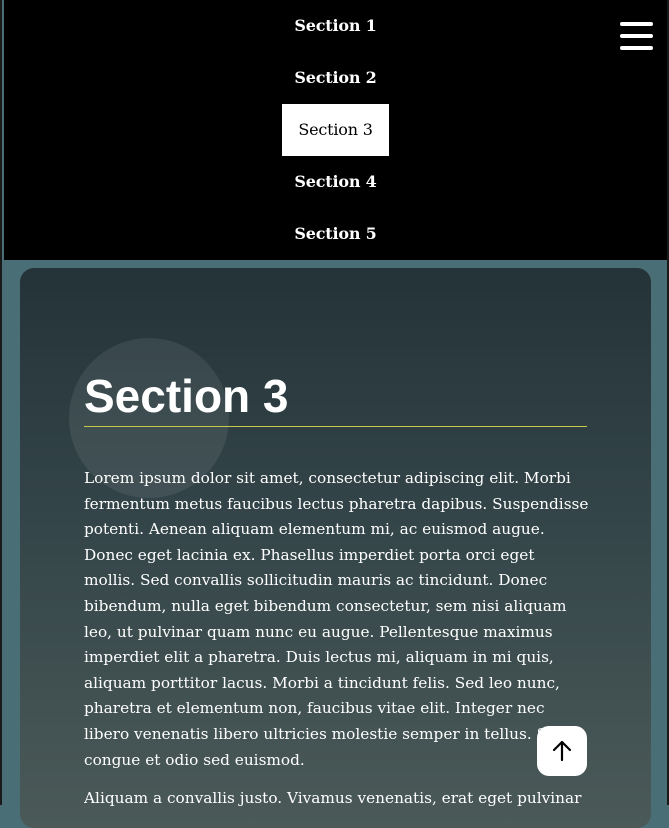 This screenshot has width=669, height=828. I want to click on nav-link-section-4: Section 4, so click(335, 182).